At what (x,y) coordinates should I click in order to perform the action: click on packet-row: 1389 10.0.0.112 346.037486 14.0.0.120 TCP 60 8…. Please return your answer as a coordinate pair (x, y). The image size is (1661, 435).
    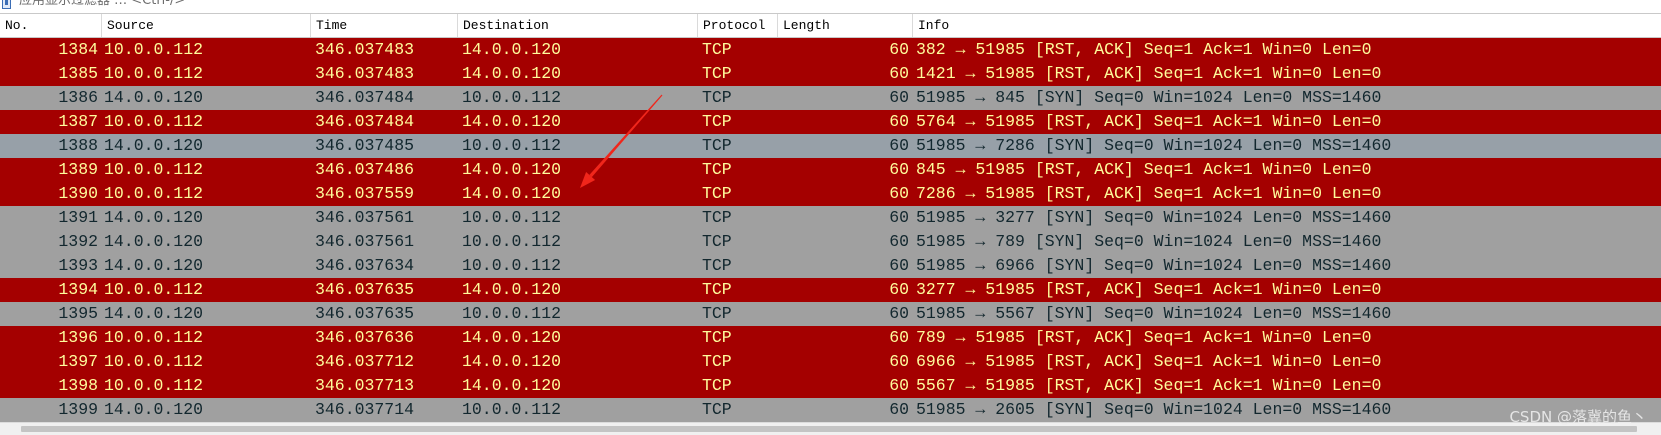
    Looking at the image, I should click on (830, 170).